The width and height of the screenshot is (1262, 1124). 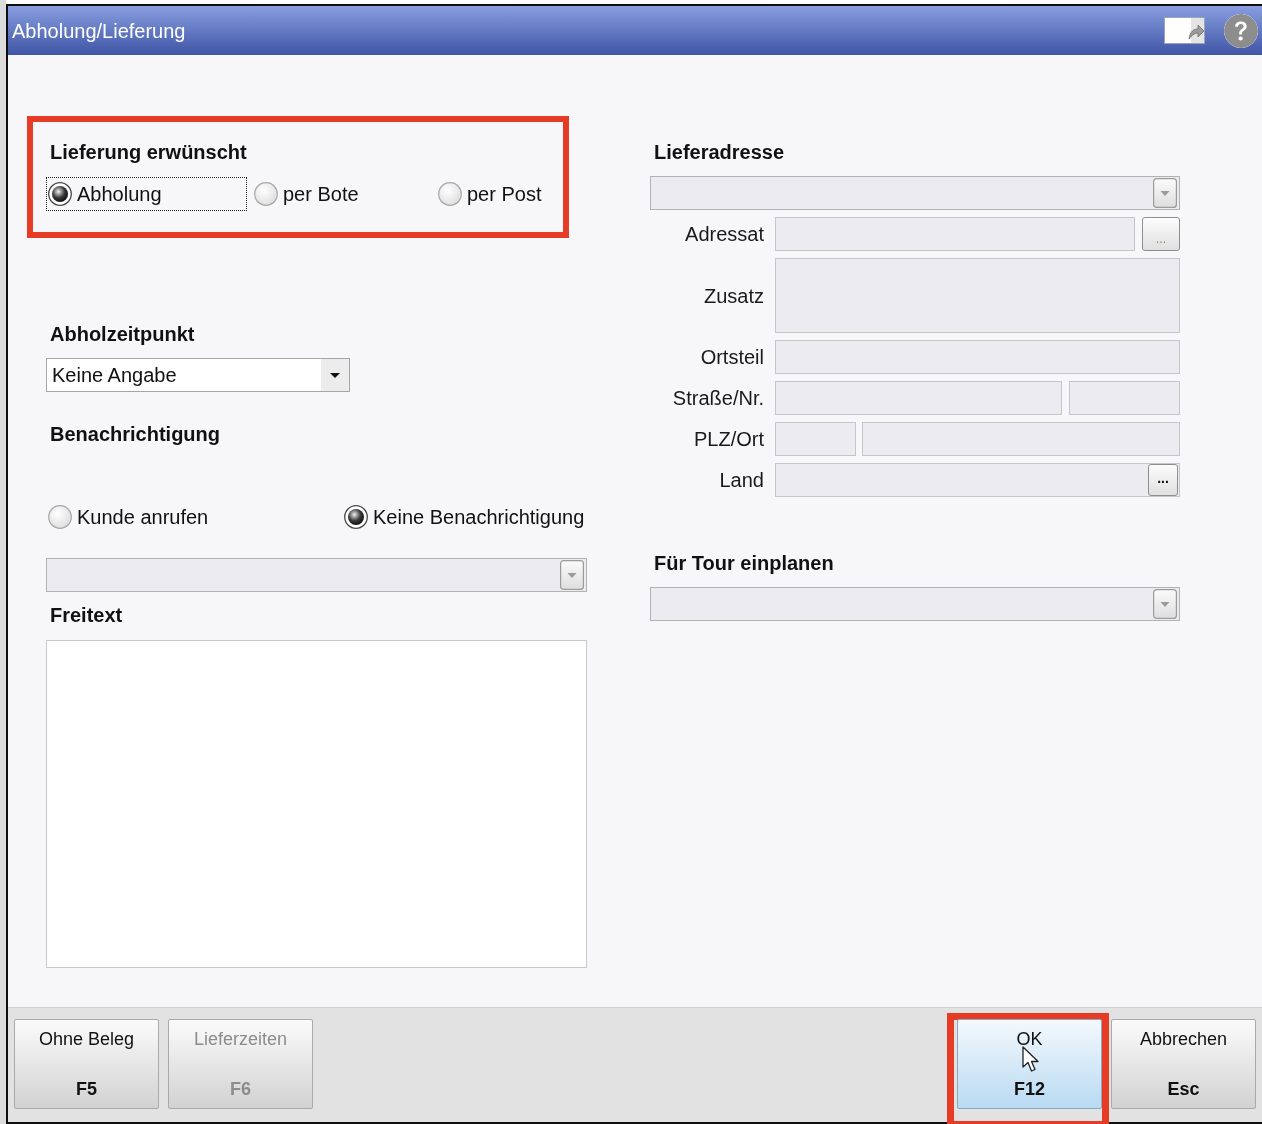 I want to click on field-label: Ortsteil, so click(x=732, y=357).